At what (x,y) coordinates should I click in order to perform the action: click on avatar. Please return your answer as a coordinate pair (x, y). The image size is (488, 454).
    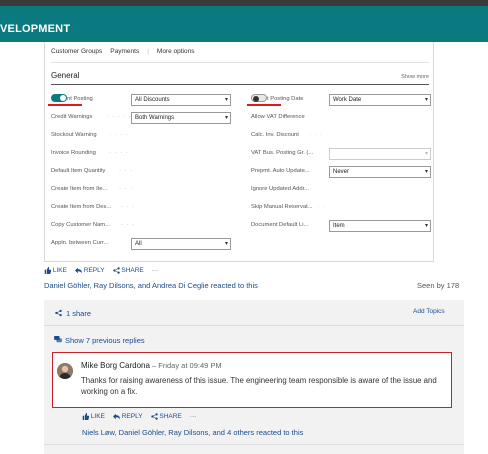
    Looking at the image, I should click on (65, 371).